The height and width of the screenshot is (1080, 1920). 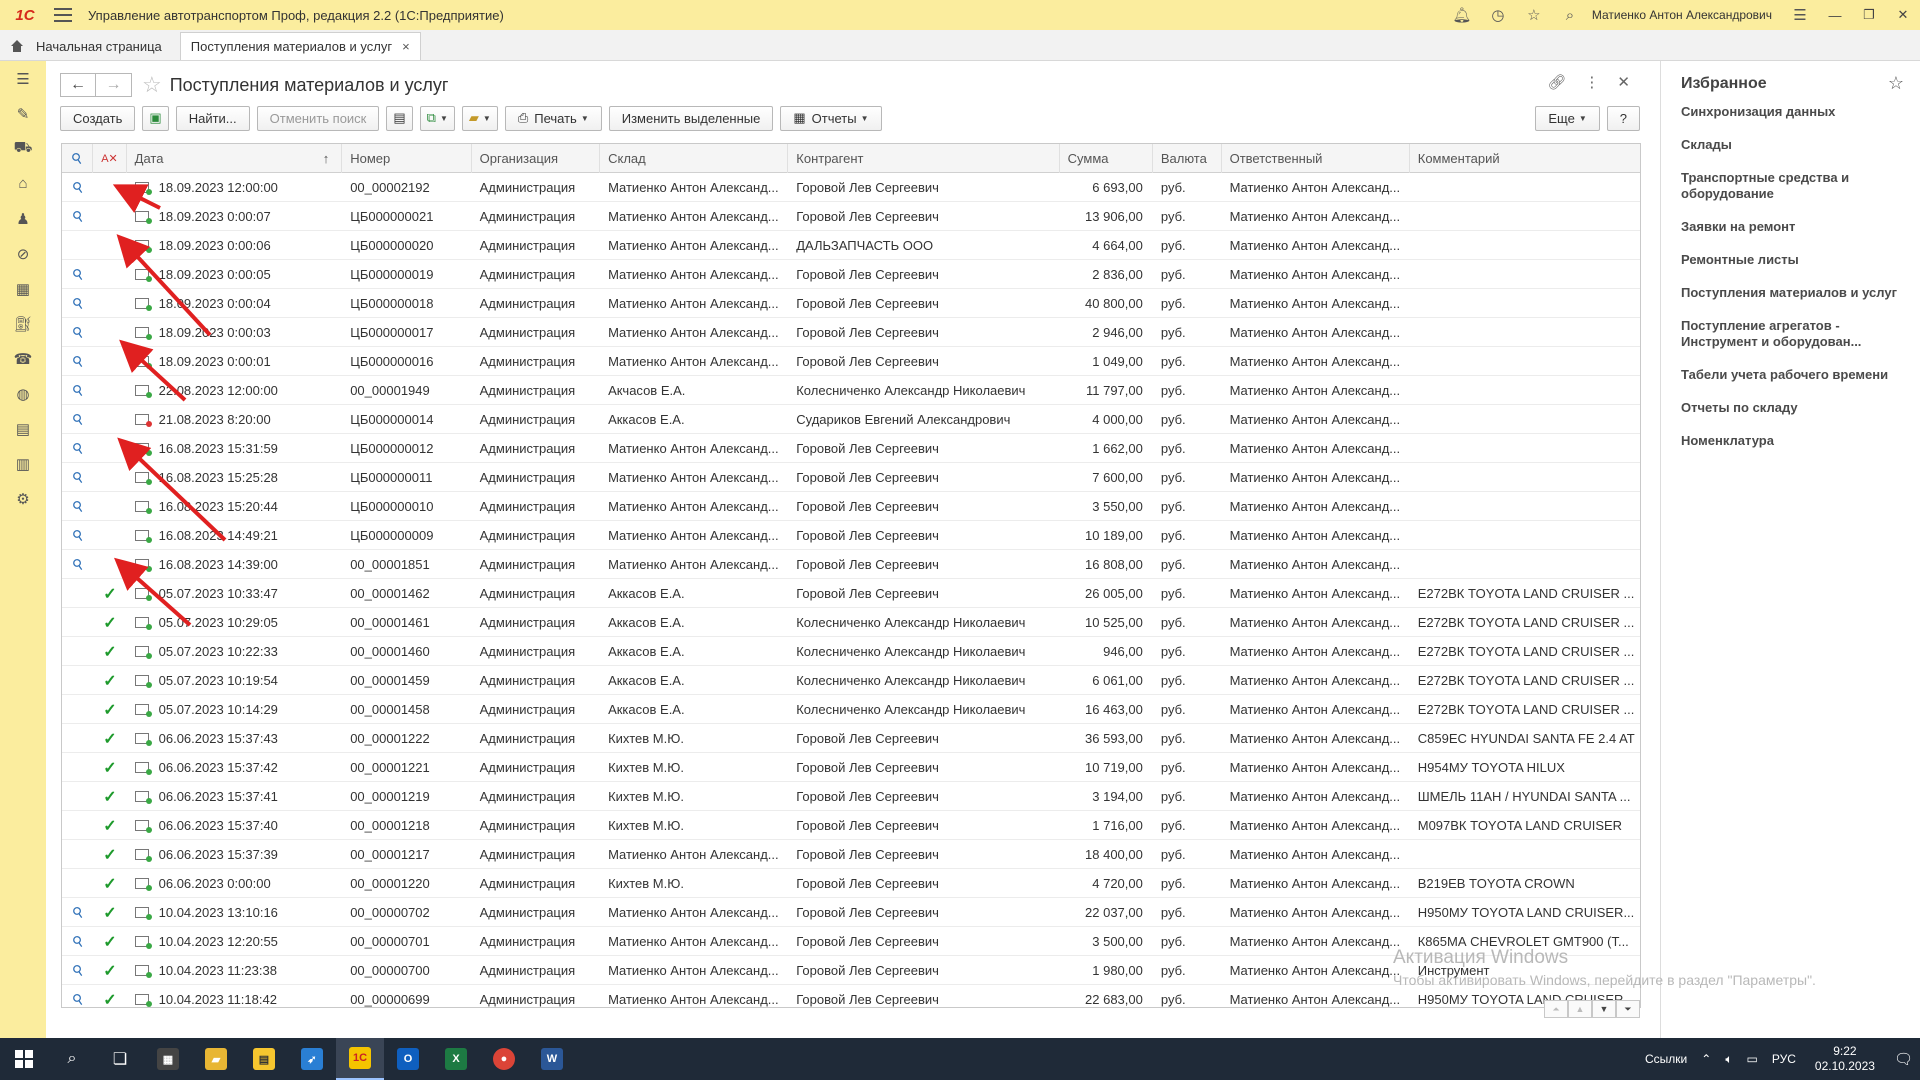 What do you see at coordinates (264, 1059) in the screenshot?
I see `sticky-notes-app-icon: ▤` at bounding box center [264, 1059].